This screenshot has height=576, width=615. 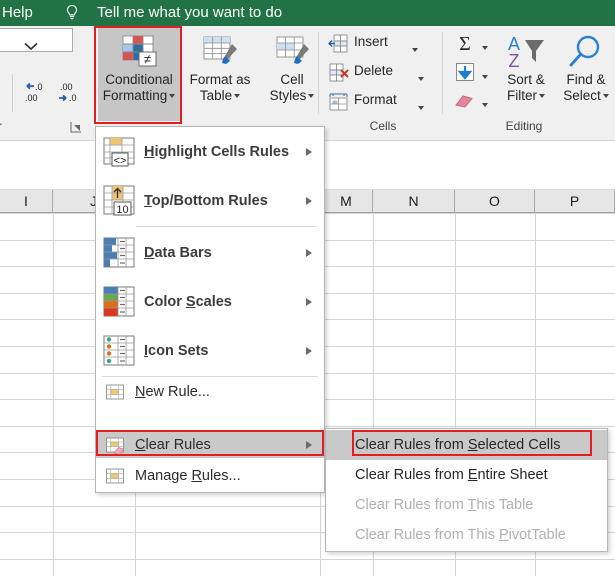 What do you see at coordinates (466, 445) in the screenshot?
I see `submenu-item-clear-selected-cells: Clear Rules from Selected Cells` at bounding box center [466, 445].